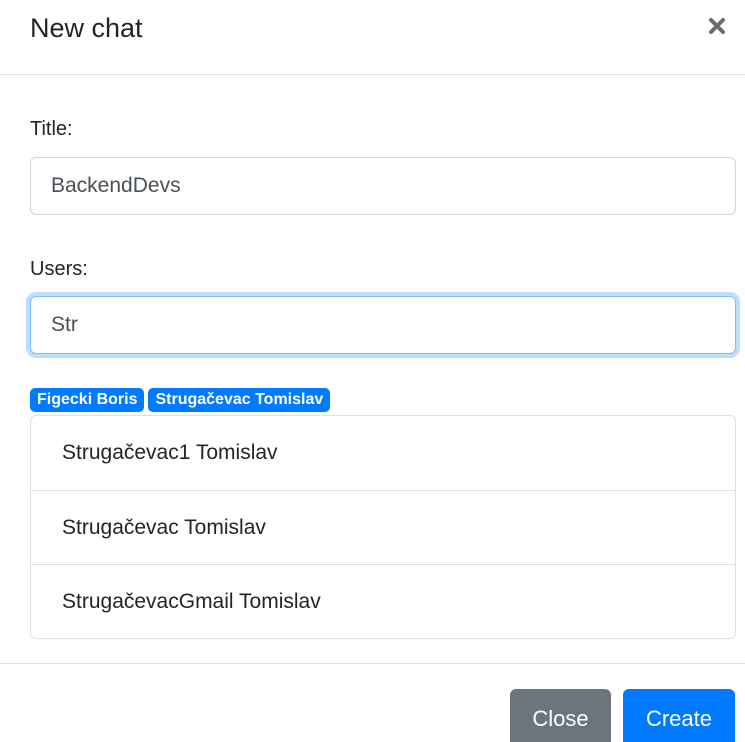  Describe the element at coordinates (679, 715) in the screenshot. I see `create-button: Create` at that location.